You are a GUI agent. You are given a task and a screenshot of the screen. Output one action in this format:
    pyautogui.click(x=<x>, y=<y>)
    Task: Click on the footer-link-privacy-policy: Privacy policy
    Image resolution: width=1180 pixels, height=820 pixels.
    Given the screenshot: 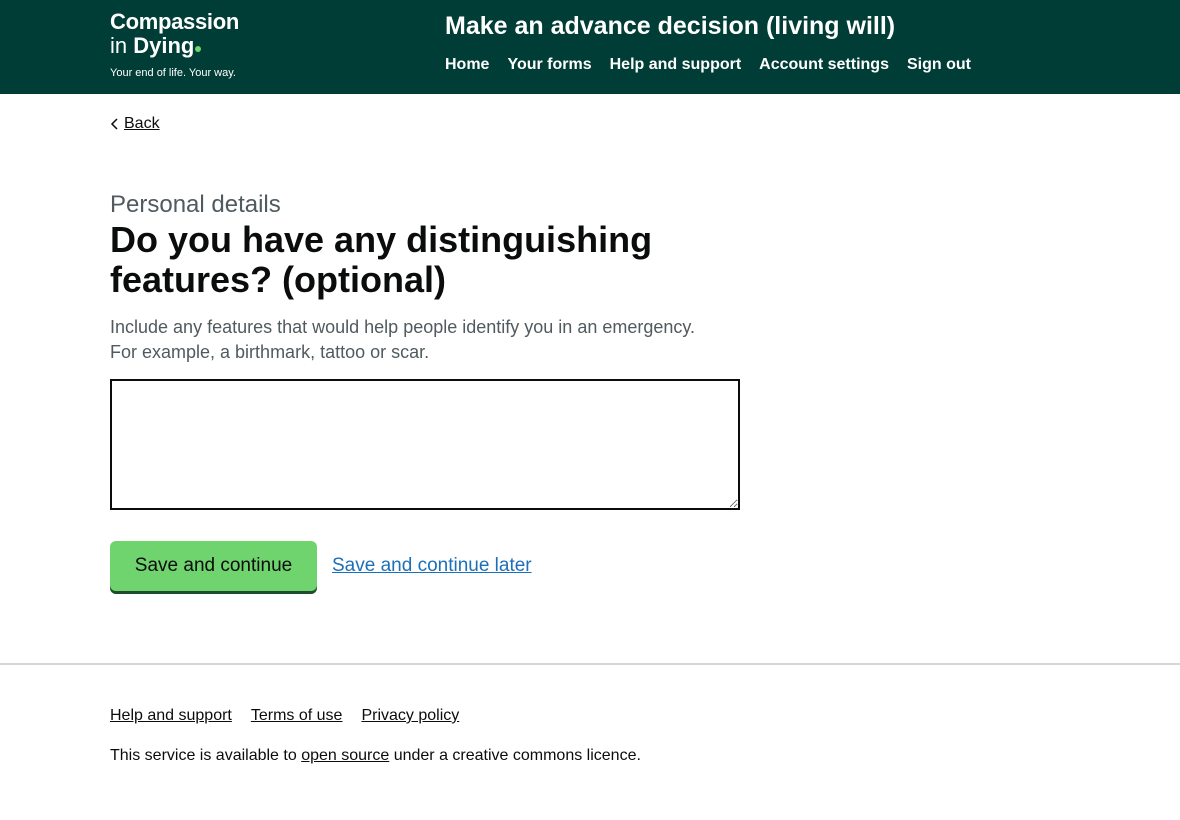 What is the action you would take?
    pyautogui.click(x=410, y=716)
    